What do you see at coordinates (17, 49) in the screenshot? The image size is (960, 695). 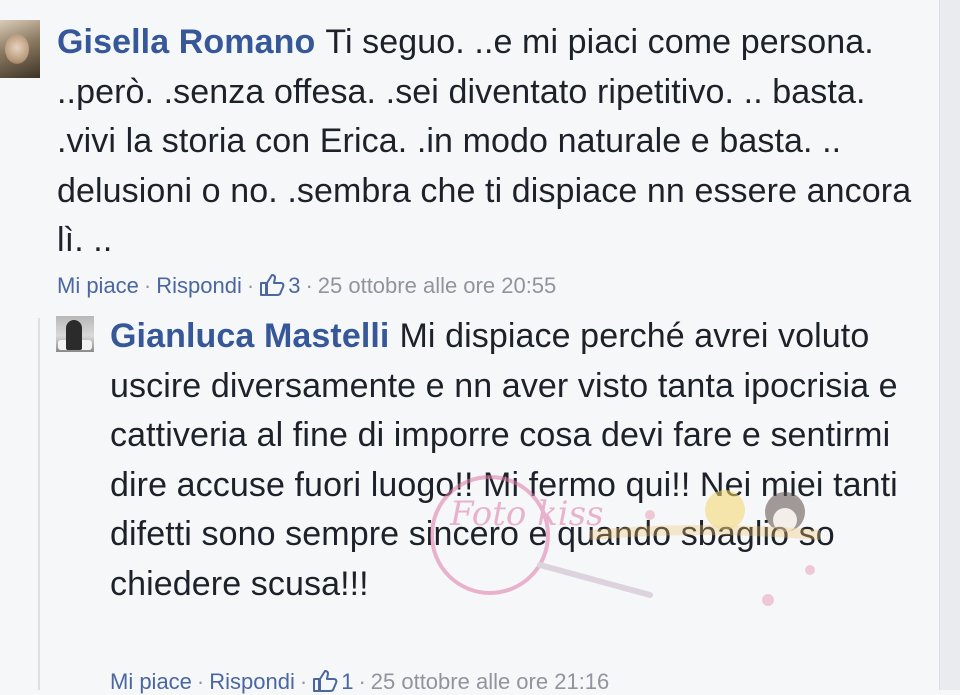 I see `avatar-face` at bounding box center [17, 49].